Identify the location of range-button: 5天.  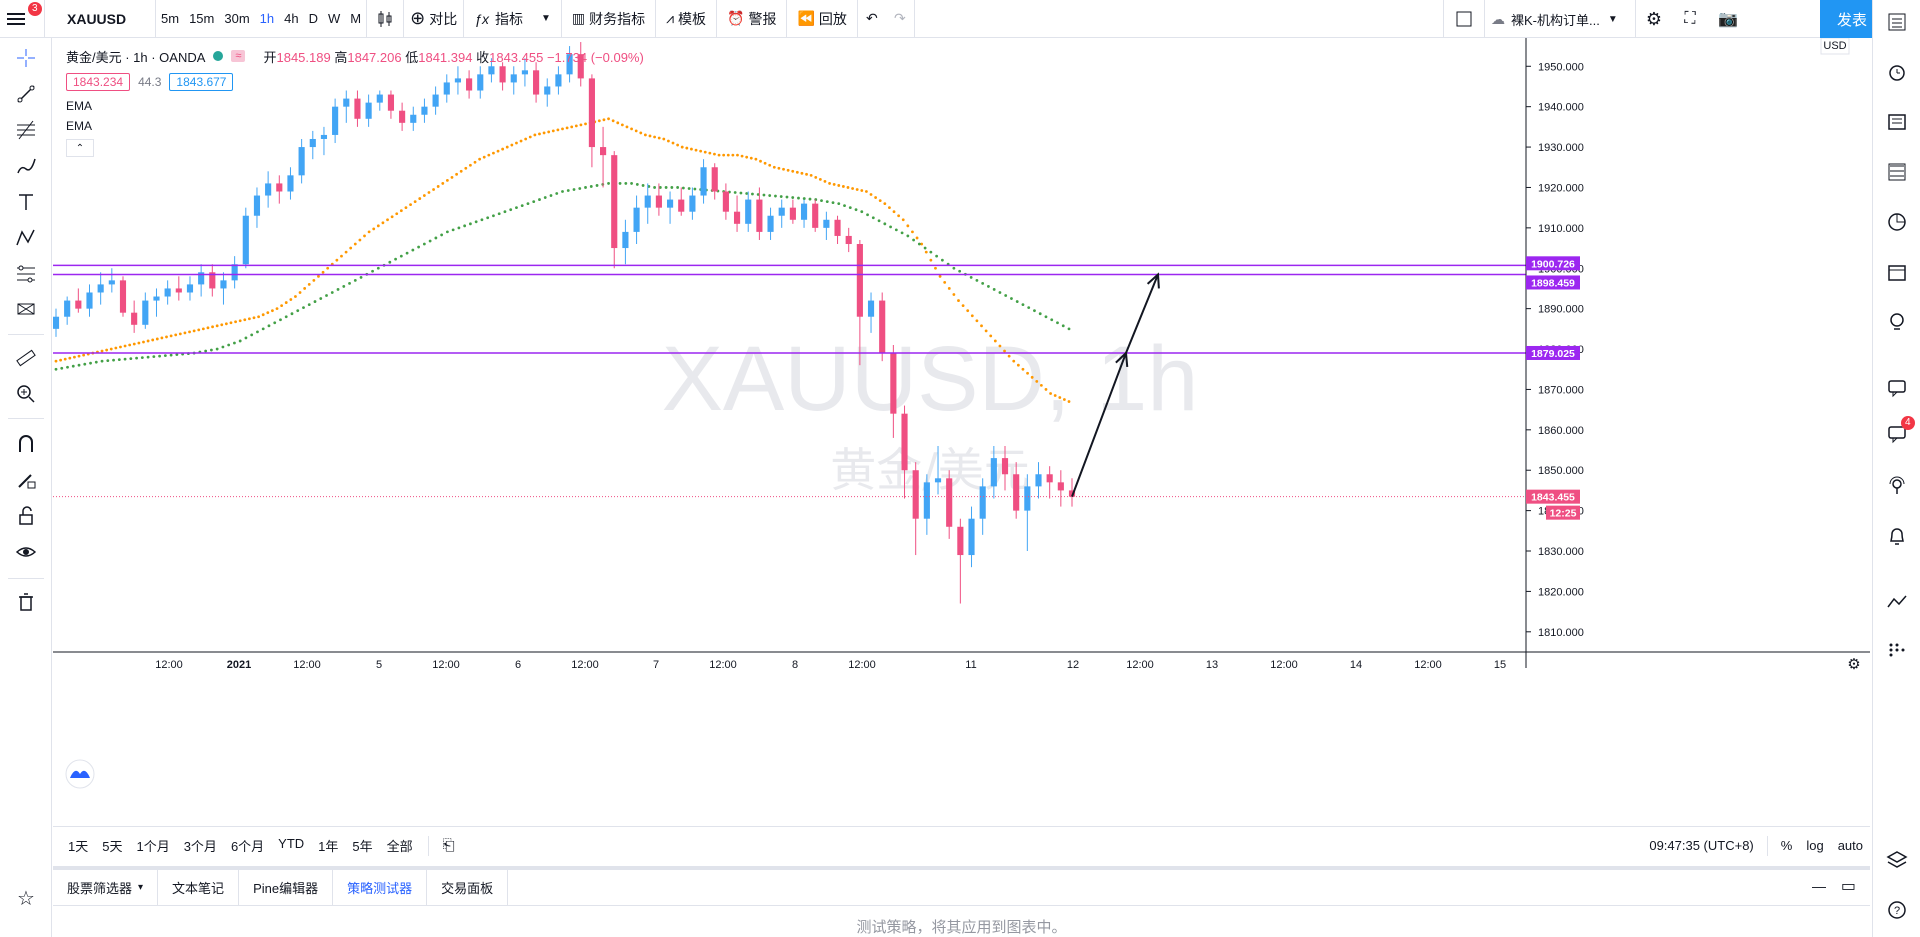
(112, 845).